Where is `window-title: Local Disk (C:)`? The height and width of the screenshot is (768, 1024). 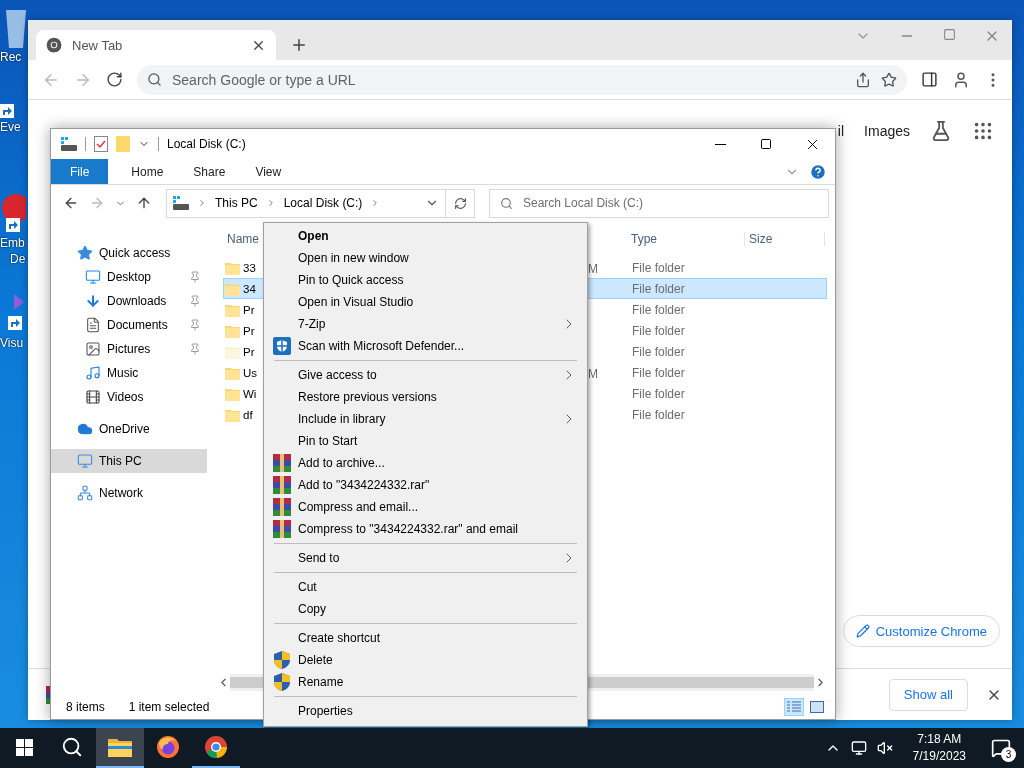
window-title: Local Disk (C:) is located at coordinates (206, 144).